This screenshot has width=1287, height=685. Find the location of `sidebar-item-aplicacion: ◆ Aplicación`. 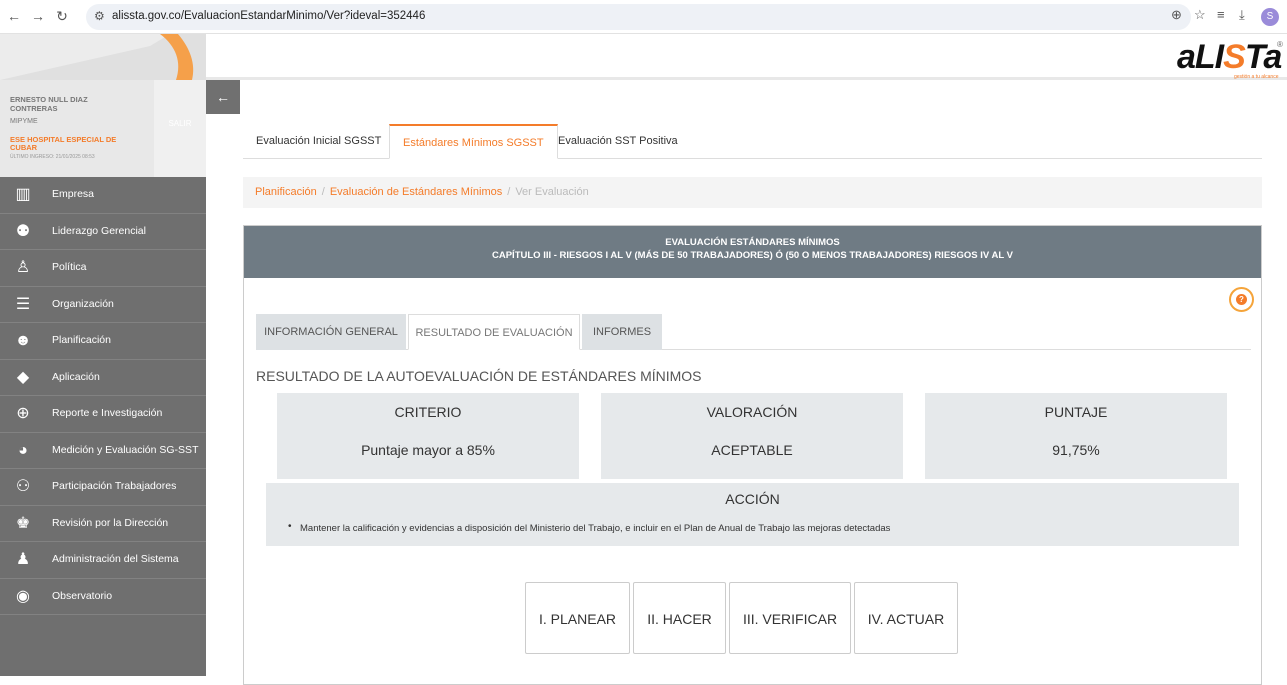

sidebar-item-aplicacion: ◆ Aplicación is located at coordinates (103, 378).